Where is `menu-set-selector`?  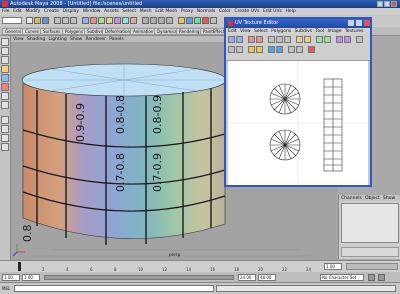
menu-set-selector is located at coordinates (12, 20).